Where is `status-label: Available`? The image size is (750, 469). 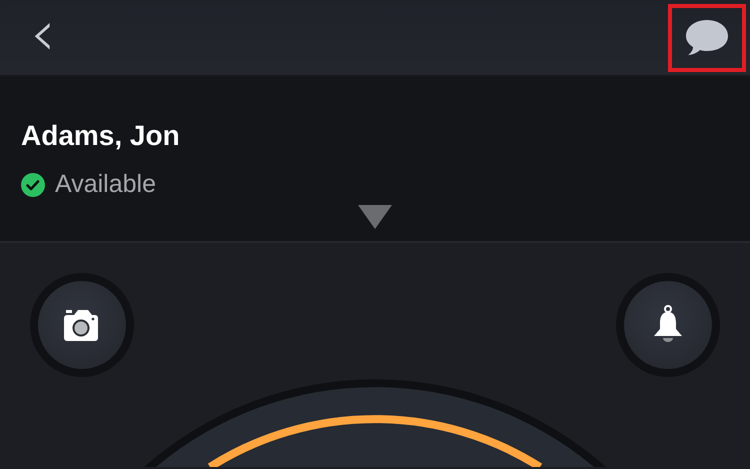
status-label: Available is located at coordinates (105, 184).